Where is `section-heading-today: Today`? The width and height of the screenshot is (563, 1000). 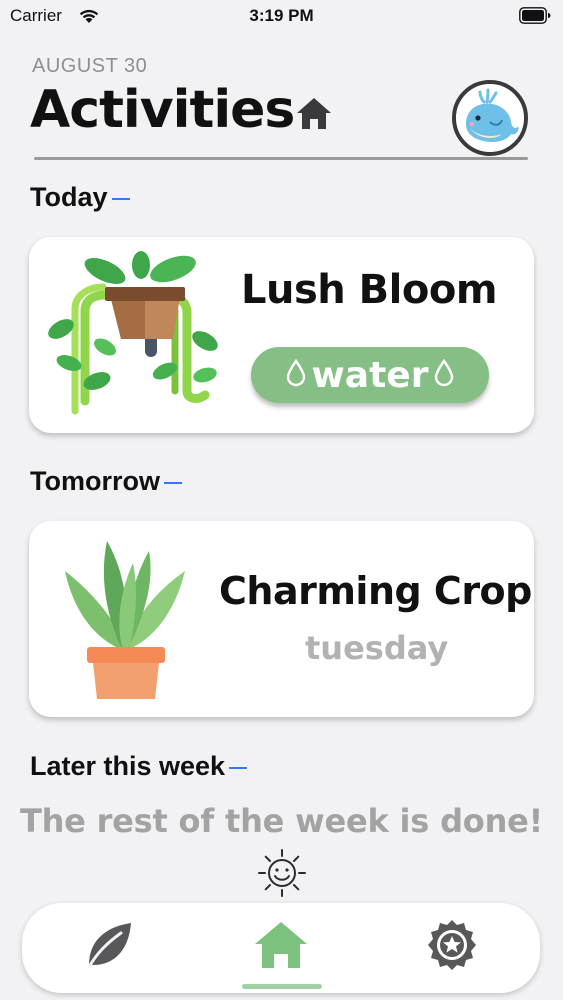 section-heading-today: Today is located at coordinates (80, 197).